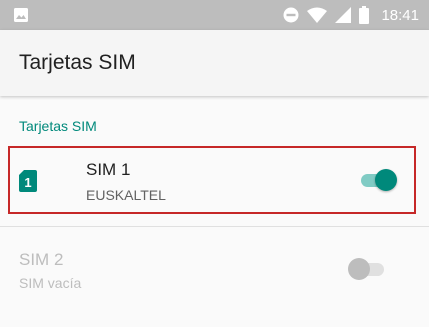 The width and height of the screenshot is (429, 327). I want to click on section-header: Tarjetas SIM, so click(58, 126).